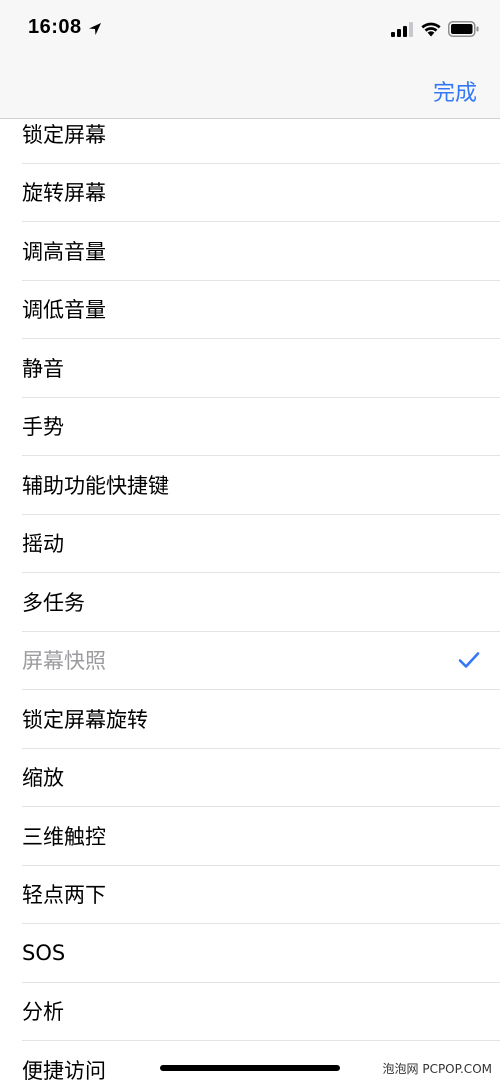 The image size is (500, 1083). Describe the element at coordinates (64, 661) in the screenshot. I see `list-item-label: 屏幕快照` at that location.